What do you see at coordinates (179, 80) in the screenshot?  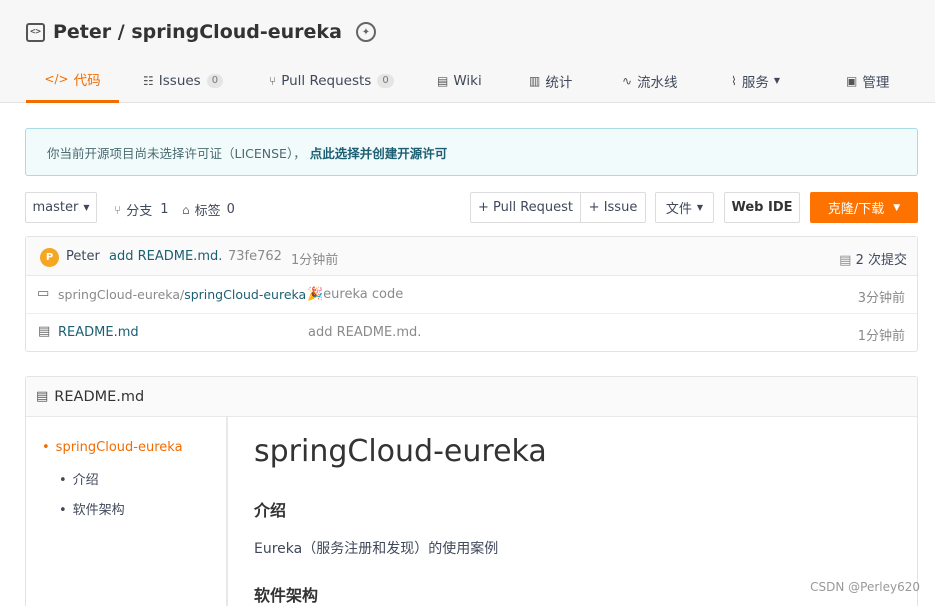 I see `tab-label: Issues` at bounding box center [179, 80].